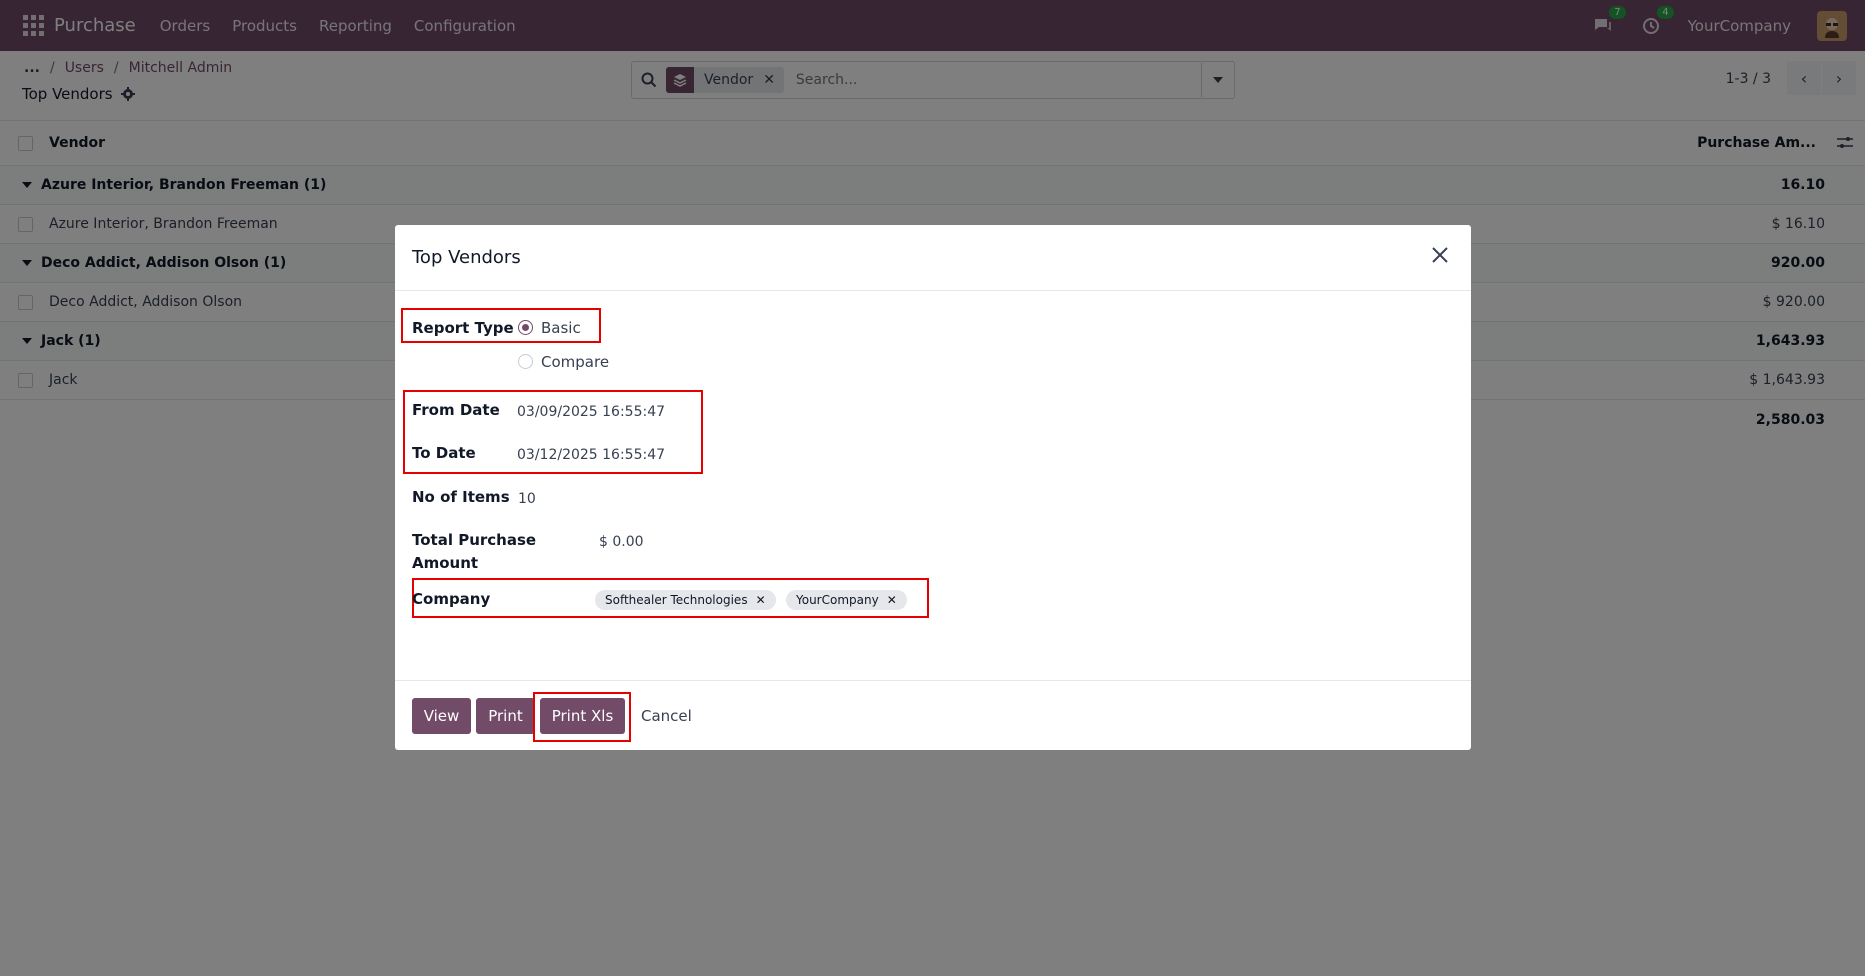  Describe the element at coordinates (463, 328) in the screenshot. I see `report-type-label: Report Type` at that location.